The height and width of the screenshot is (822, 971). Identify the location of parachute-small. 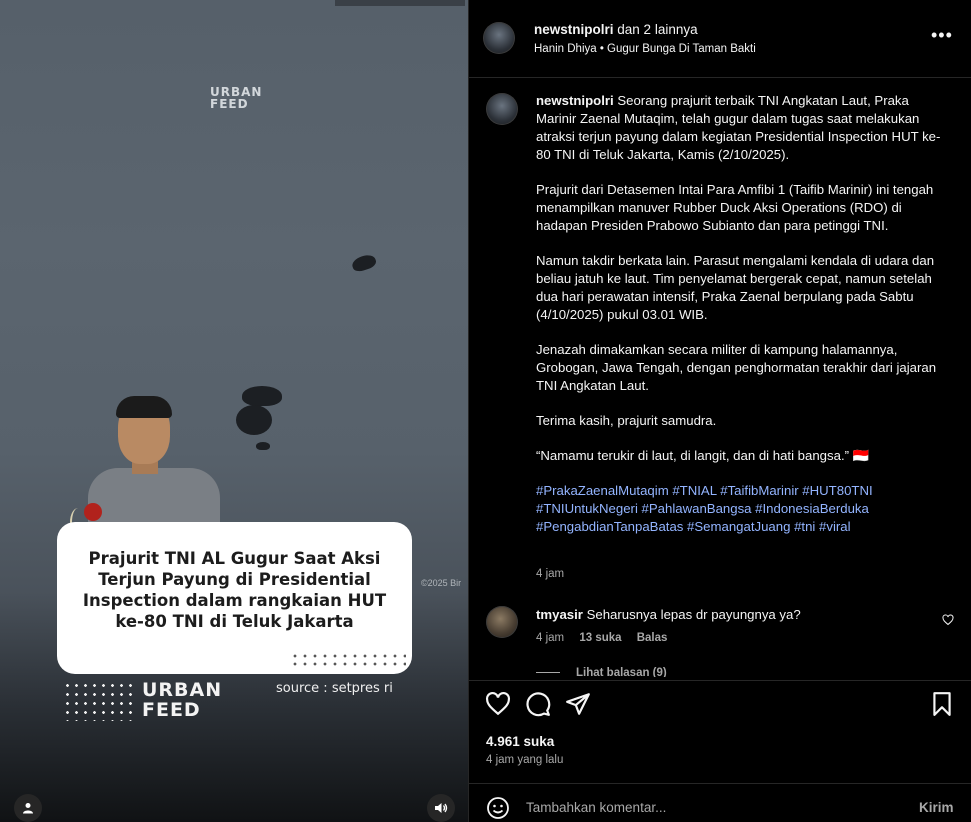
(364, 263).